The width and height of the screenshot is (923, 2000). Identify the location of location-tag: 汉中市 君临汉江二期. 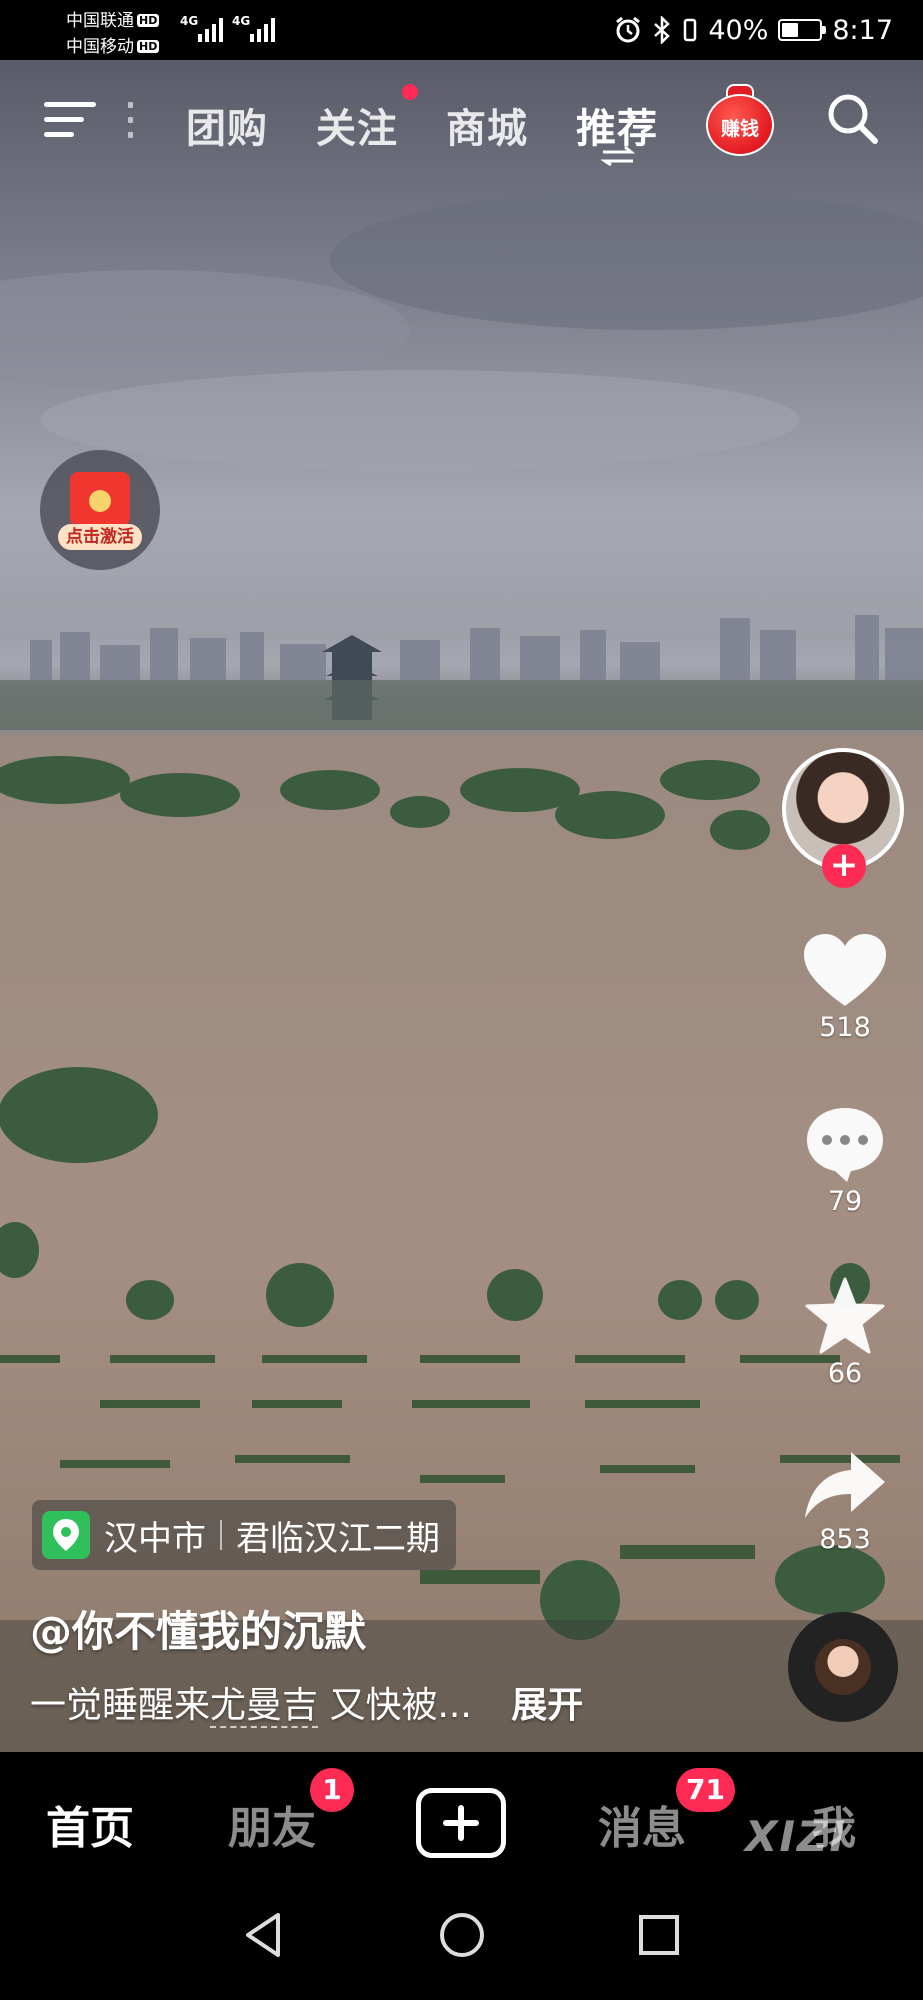
(244, 1535).